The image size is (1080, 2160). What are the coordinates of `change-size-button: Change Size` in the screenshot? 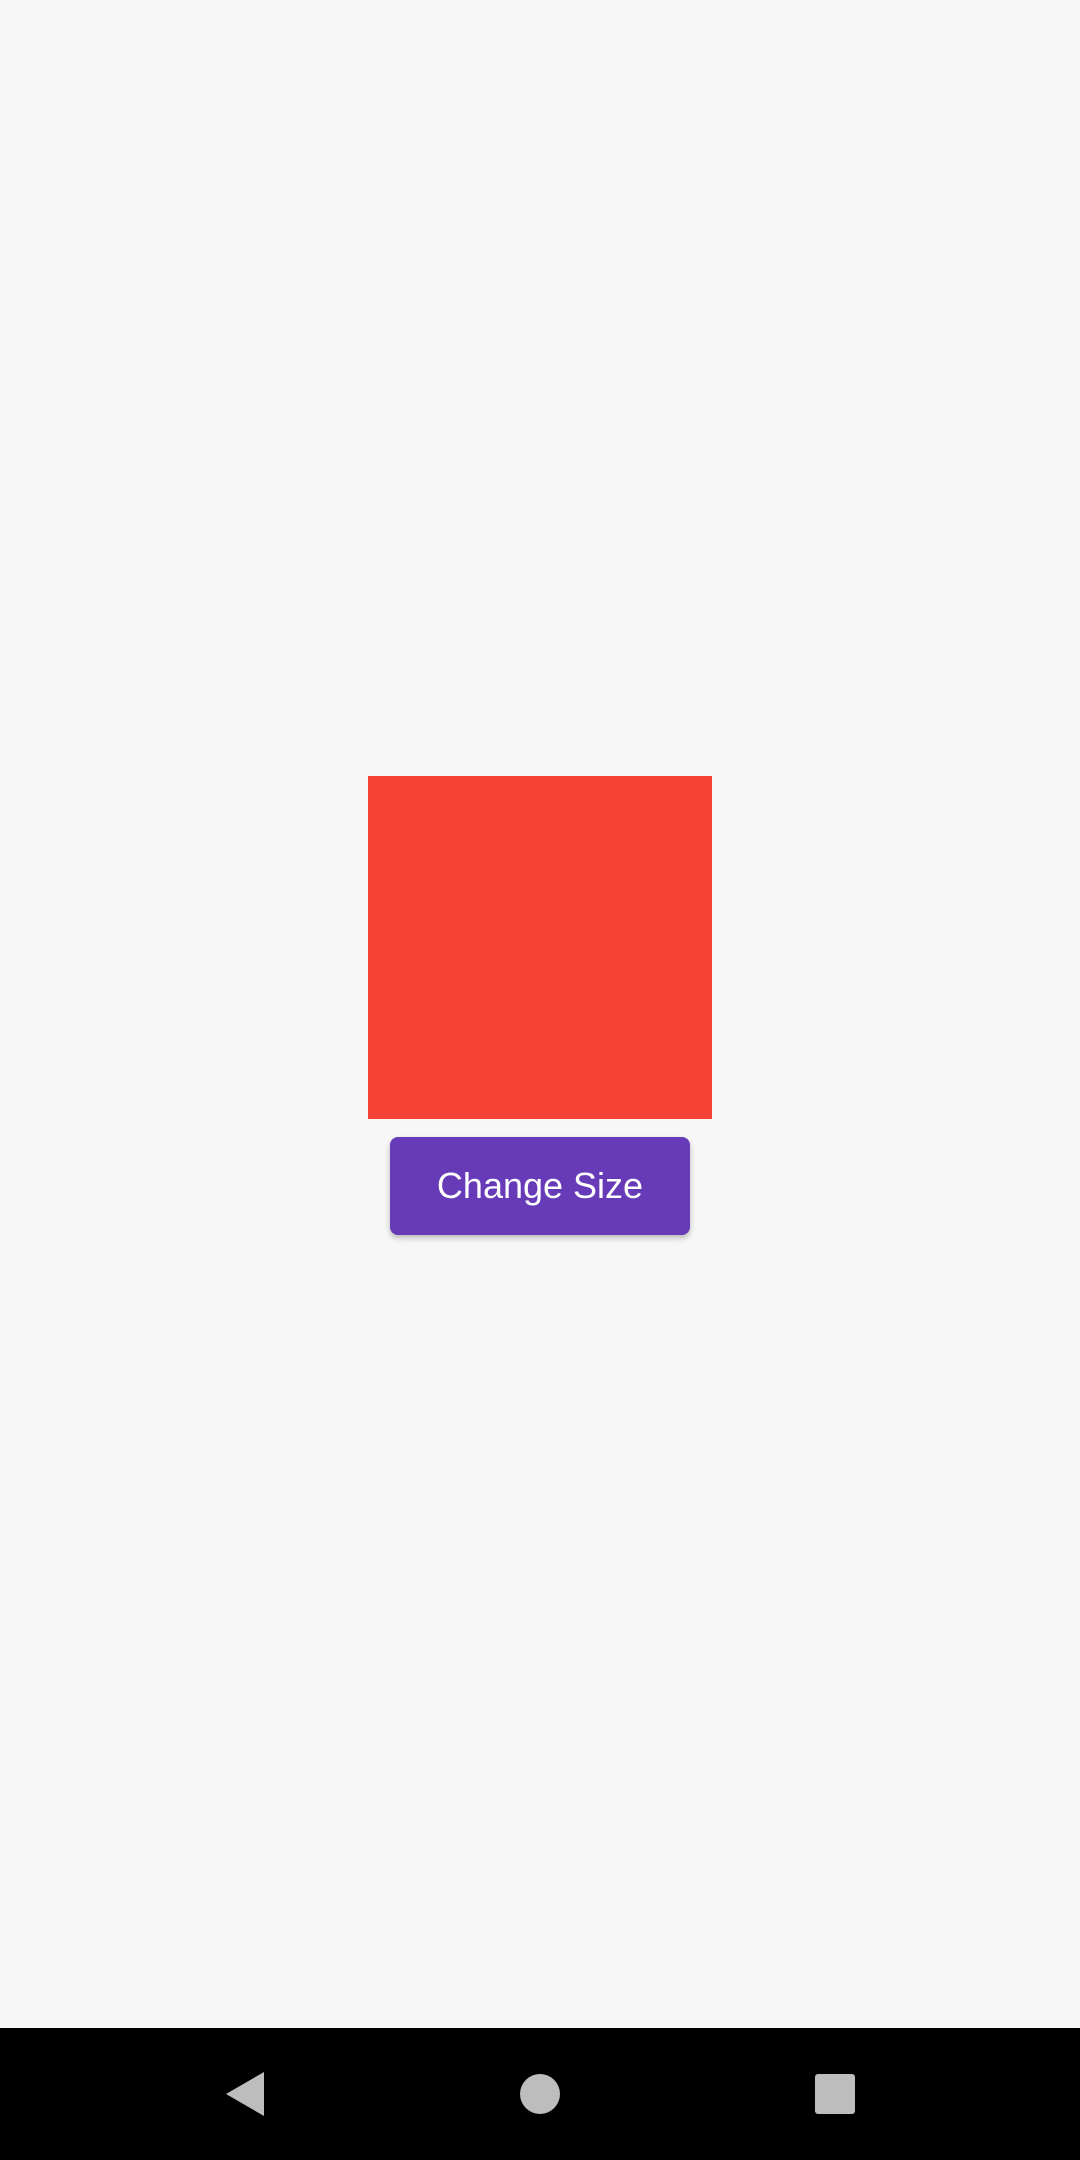 It's located at (540, 1186).